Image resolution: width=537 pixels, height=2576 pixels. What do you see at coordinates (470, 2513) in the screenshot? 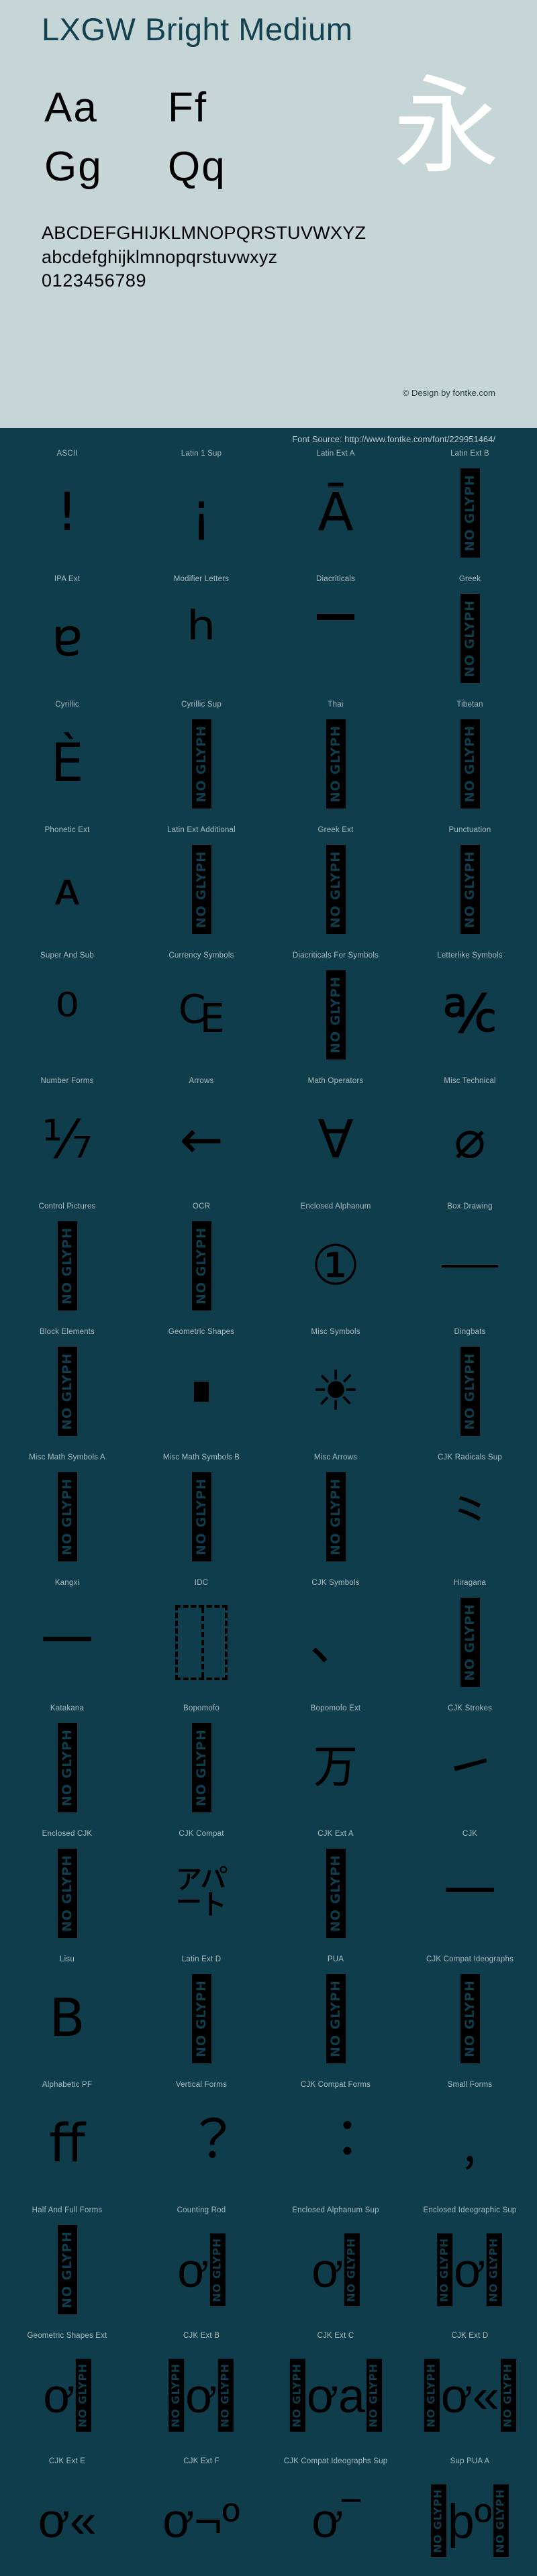
I see `unicode-block-cell: Sup PUA A NO GLYPH þº NO GLYPH` at bounding box center [470, 2513].